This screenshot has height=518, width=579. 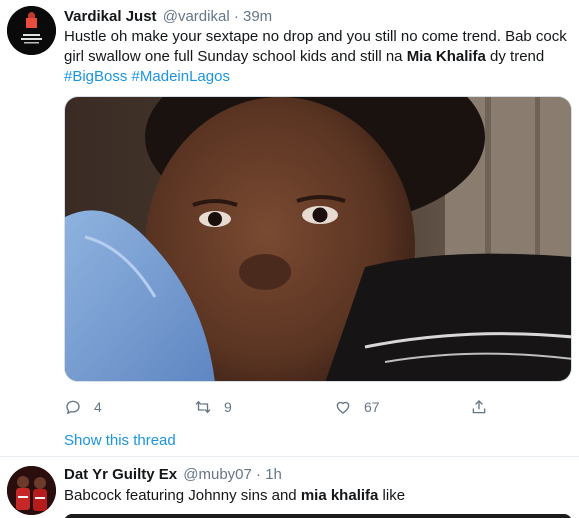 What do you see at coordinates (110, 16) in the screenshot?
I see `display-name: Vardikal Just` at bounding box center [110, 16].